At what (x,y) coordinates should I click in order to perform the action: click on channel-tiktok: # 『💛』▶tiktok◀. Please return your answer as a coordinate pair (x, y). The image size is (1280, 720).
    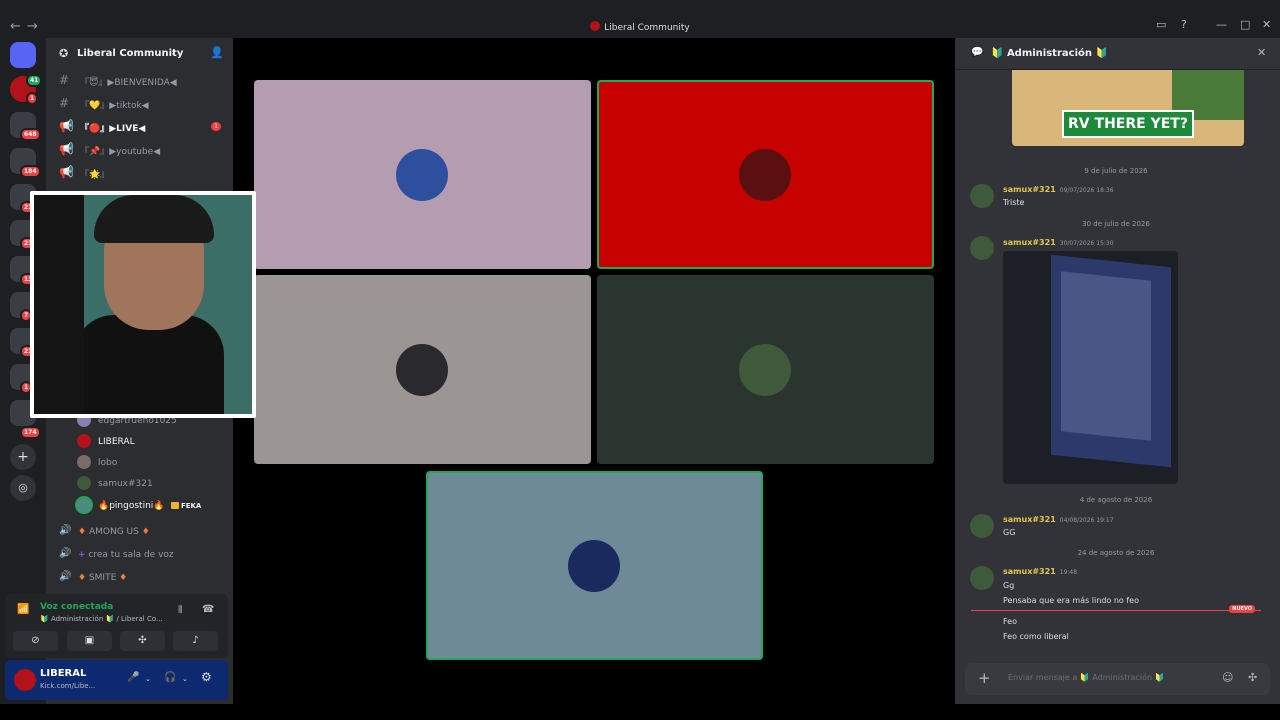
    Looking at the image, I should click on (139, 104).